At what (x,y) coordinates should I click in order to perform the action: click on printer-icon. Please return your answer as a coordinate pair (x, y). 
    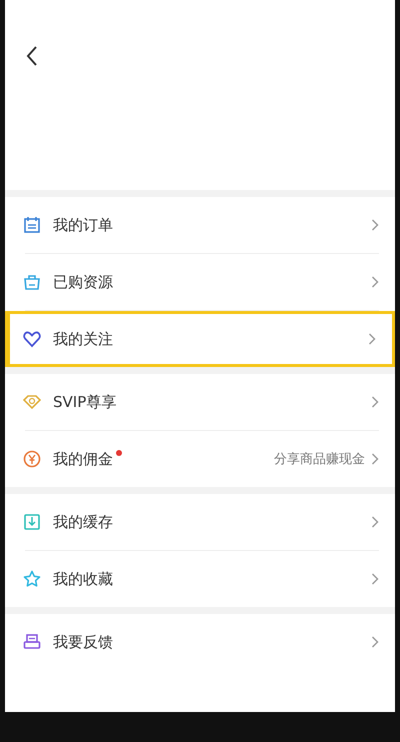
    Looking at the image, I should click on (32, 642).